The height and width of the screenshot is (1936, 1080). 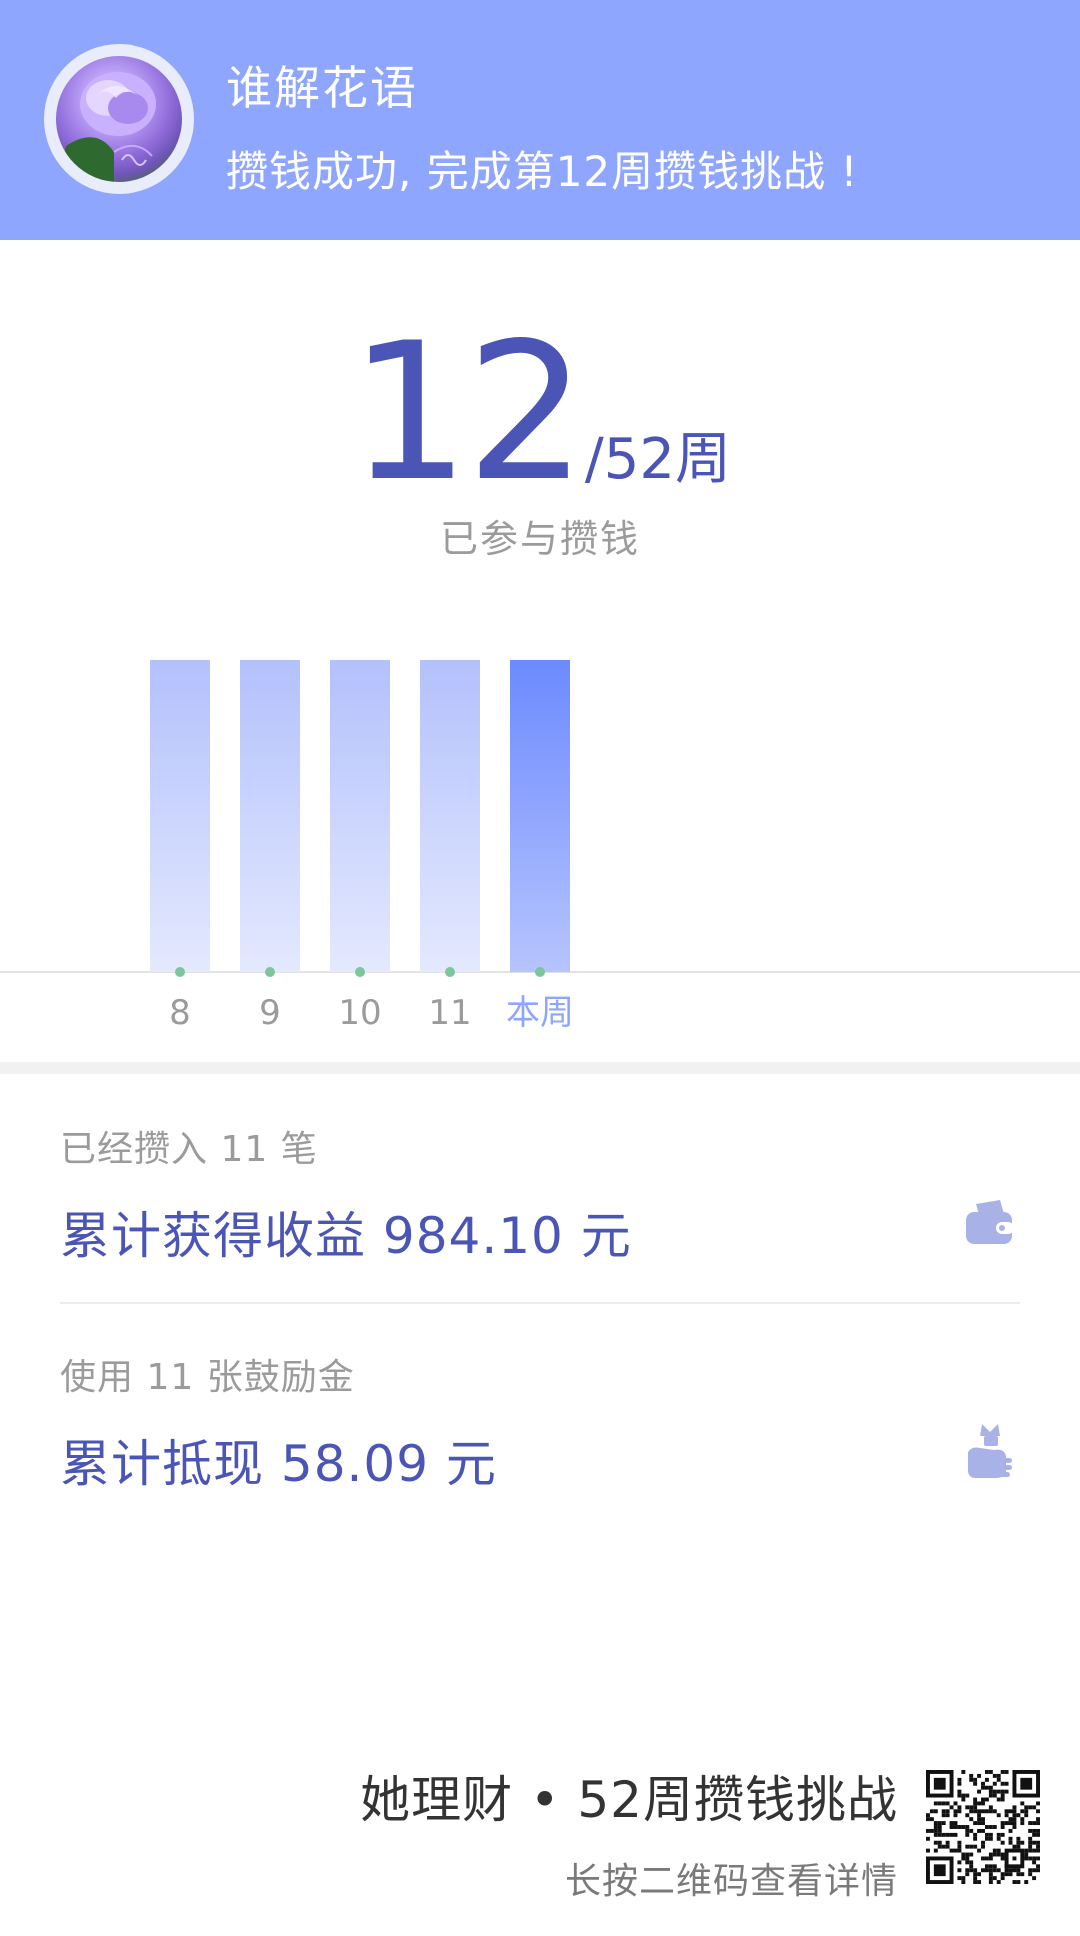 What do you see at coordinates (731, 1881) in the screenshot?
I see `footer-hint: 长按二维码查看详情` at bounding box center [731, 1881].